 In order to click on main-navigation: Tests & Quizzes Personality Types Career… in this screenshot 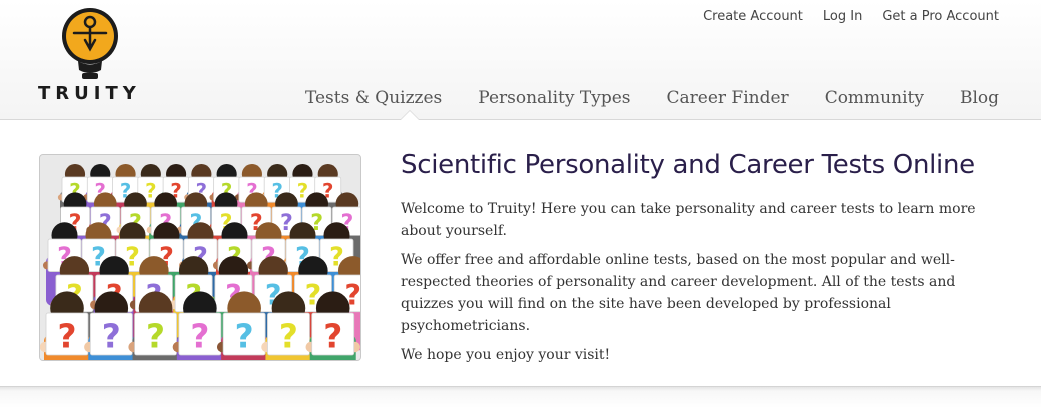, I will do `click(652, 98)`.